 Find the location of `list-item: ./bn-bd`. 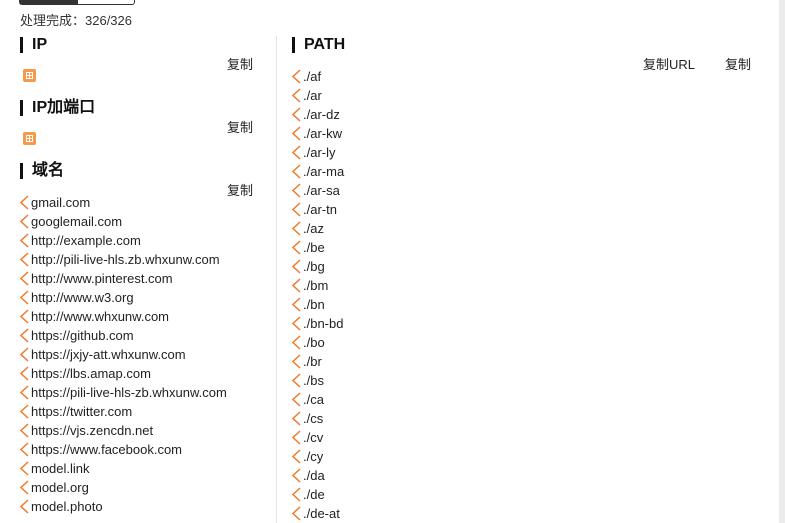

list-item: ./bn-bd is located at coordinates (317, 323).